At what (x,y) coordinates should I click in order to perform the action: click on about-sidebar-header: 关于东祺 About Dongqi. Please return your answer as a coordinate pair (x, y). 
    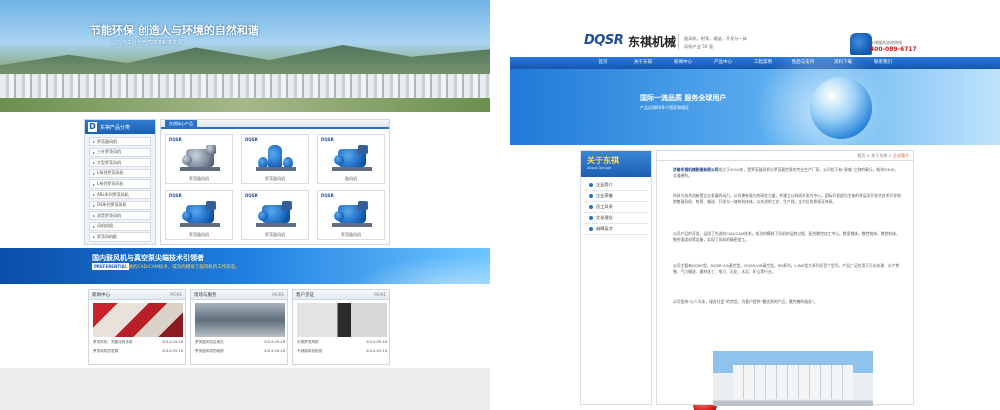
    Looking at the image, I should click on (616, 164).